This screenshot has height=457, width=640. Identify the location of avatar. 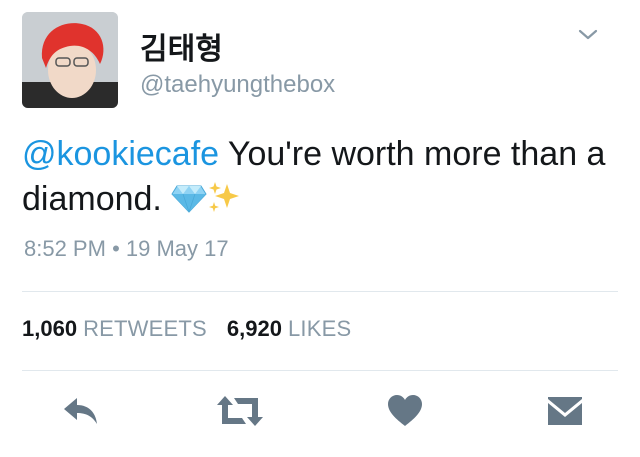
(70, 60).